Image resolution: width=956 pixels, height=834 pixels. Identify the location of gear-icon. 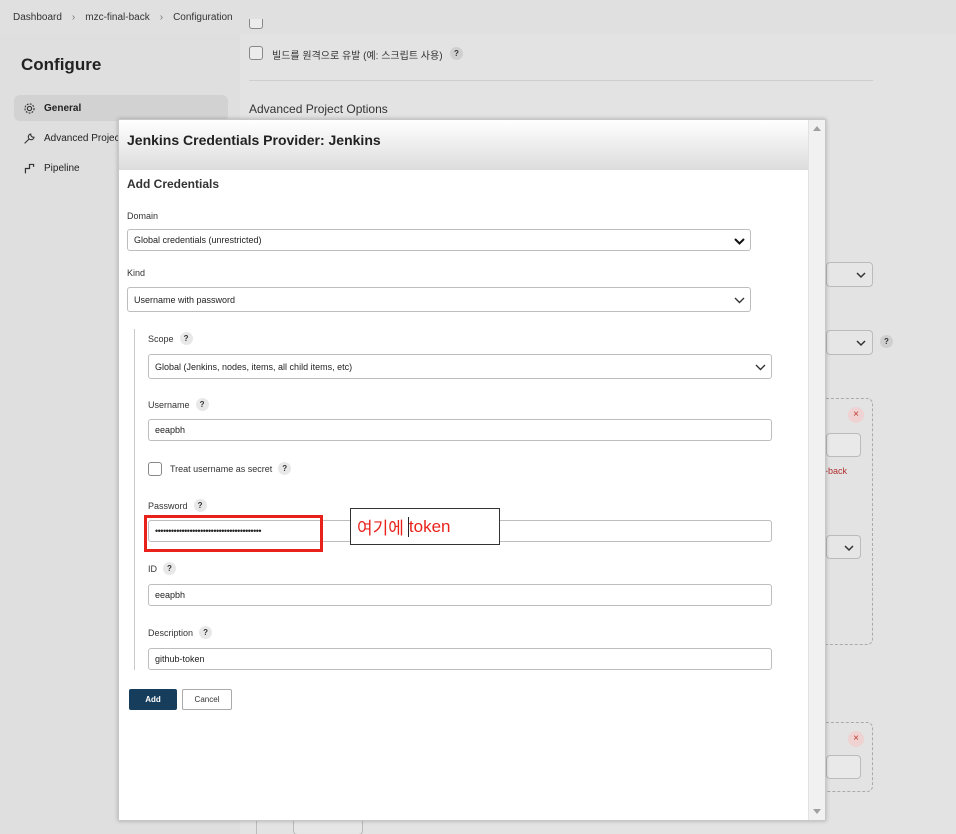
(29, 108).